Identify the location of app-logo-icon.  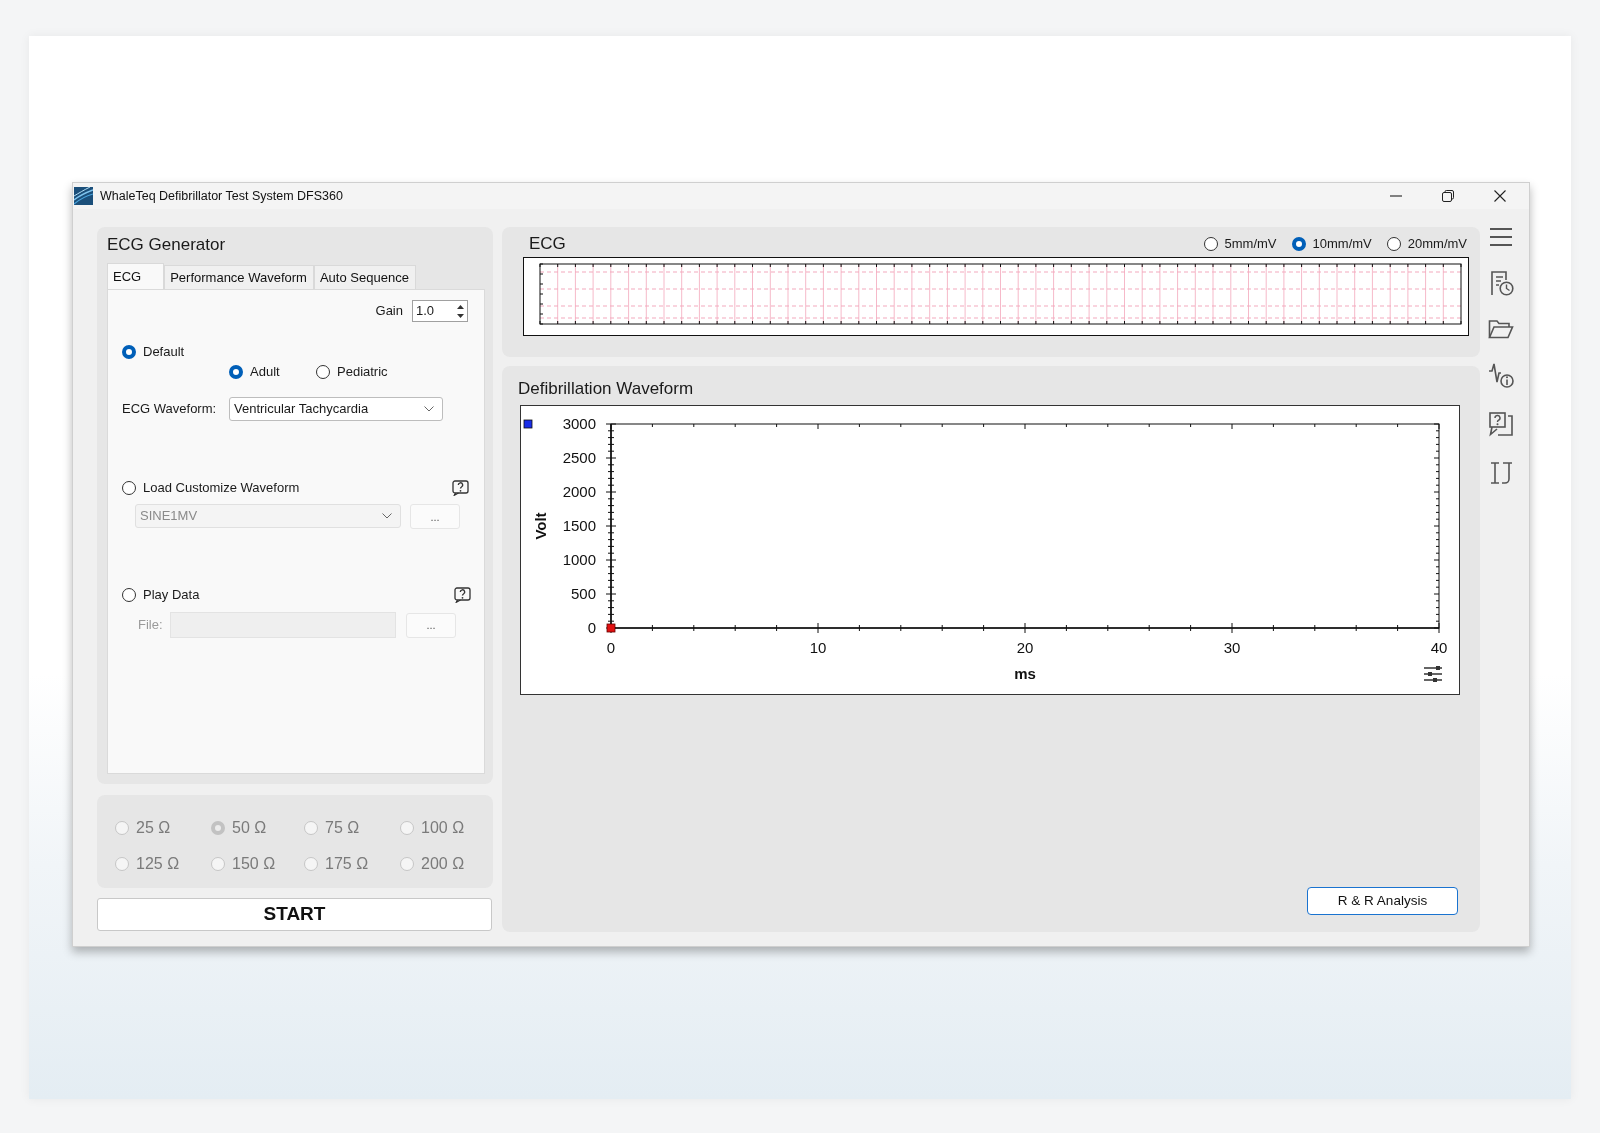
(83, 196).